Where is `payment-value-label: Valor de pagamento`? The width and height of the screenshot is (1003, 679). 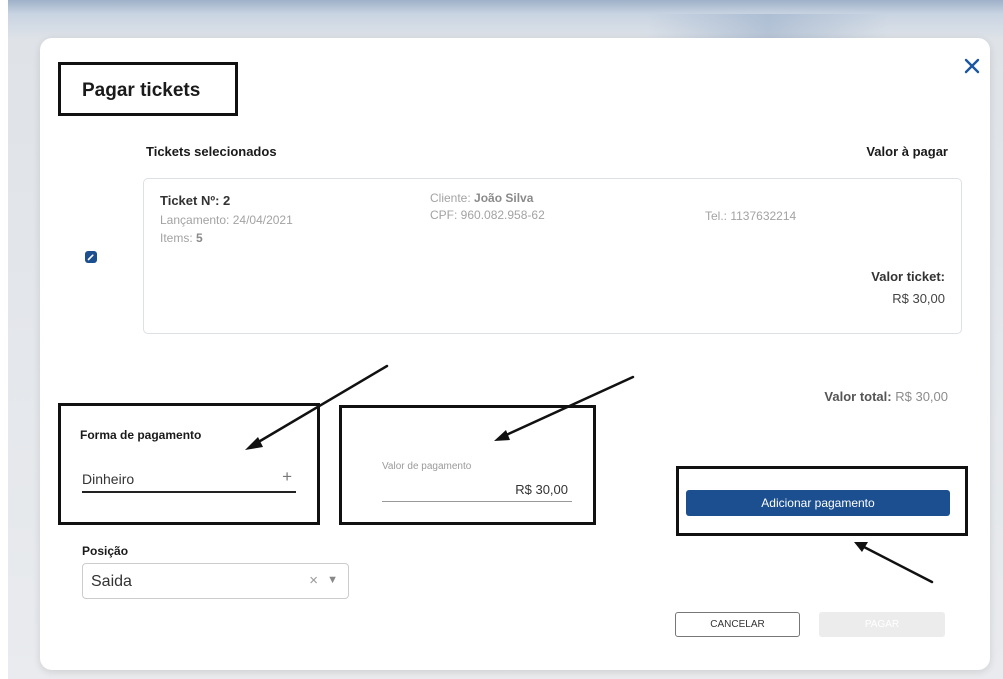 payment-value-label: Valor de pagamento is located at coordinates (427, 466).